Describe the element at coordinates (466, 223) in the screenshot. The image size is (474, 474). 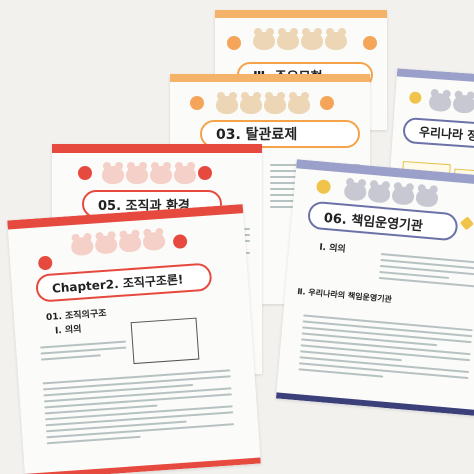
I see `star-icon` at that location.